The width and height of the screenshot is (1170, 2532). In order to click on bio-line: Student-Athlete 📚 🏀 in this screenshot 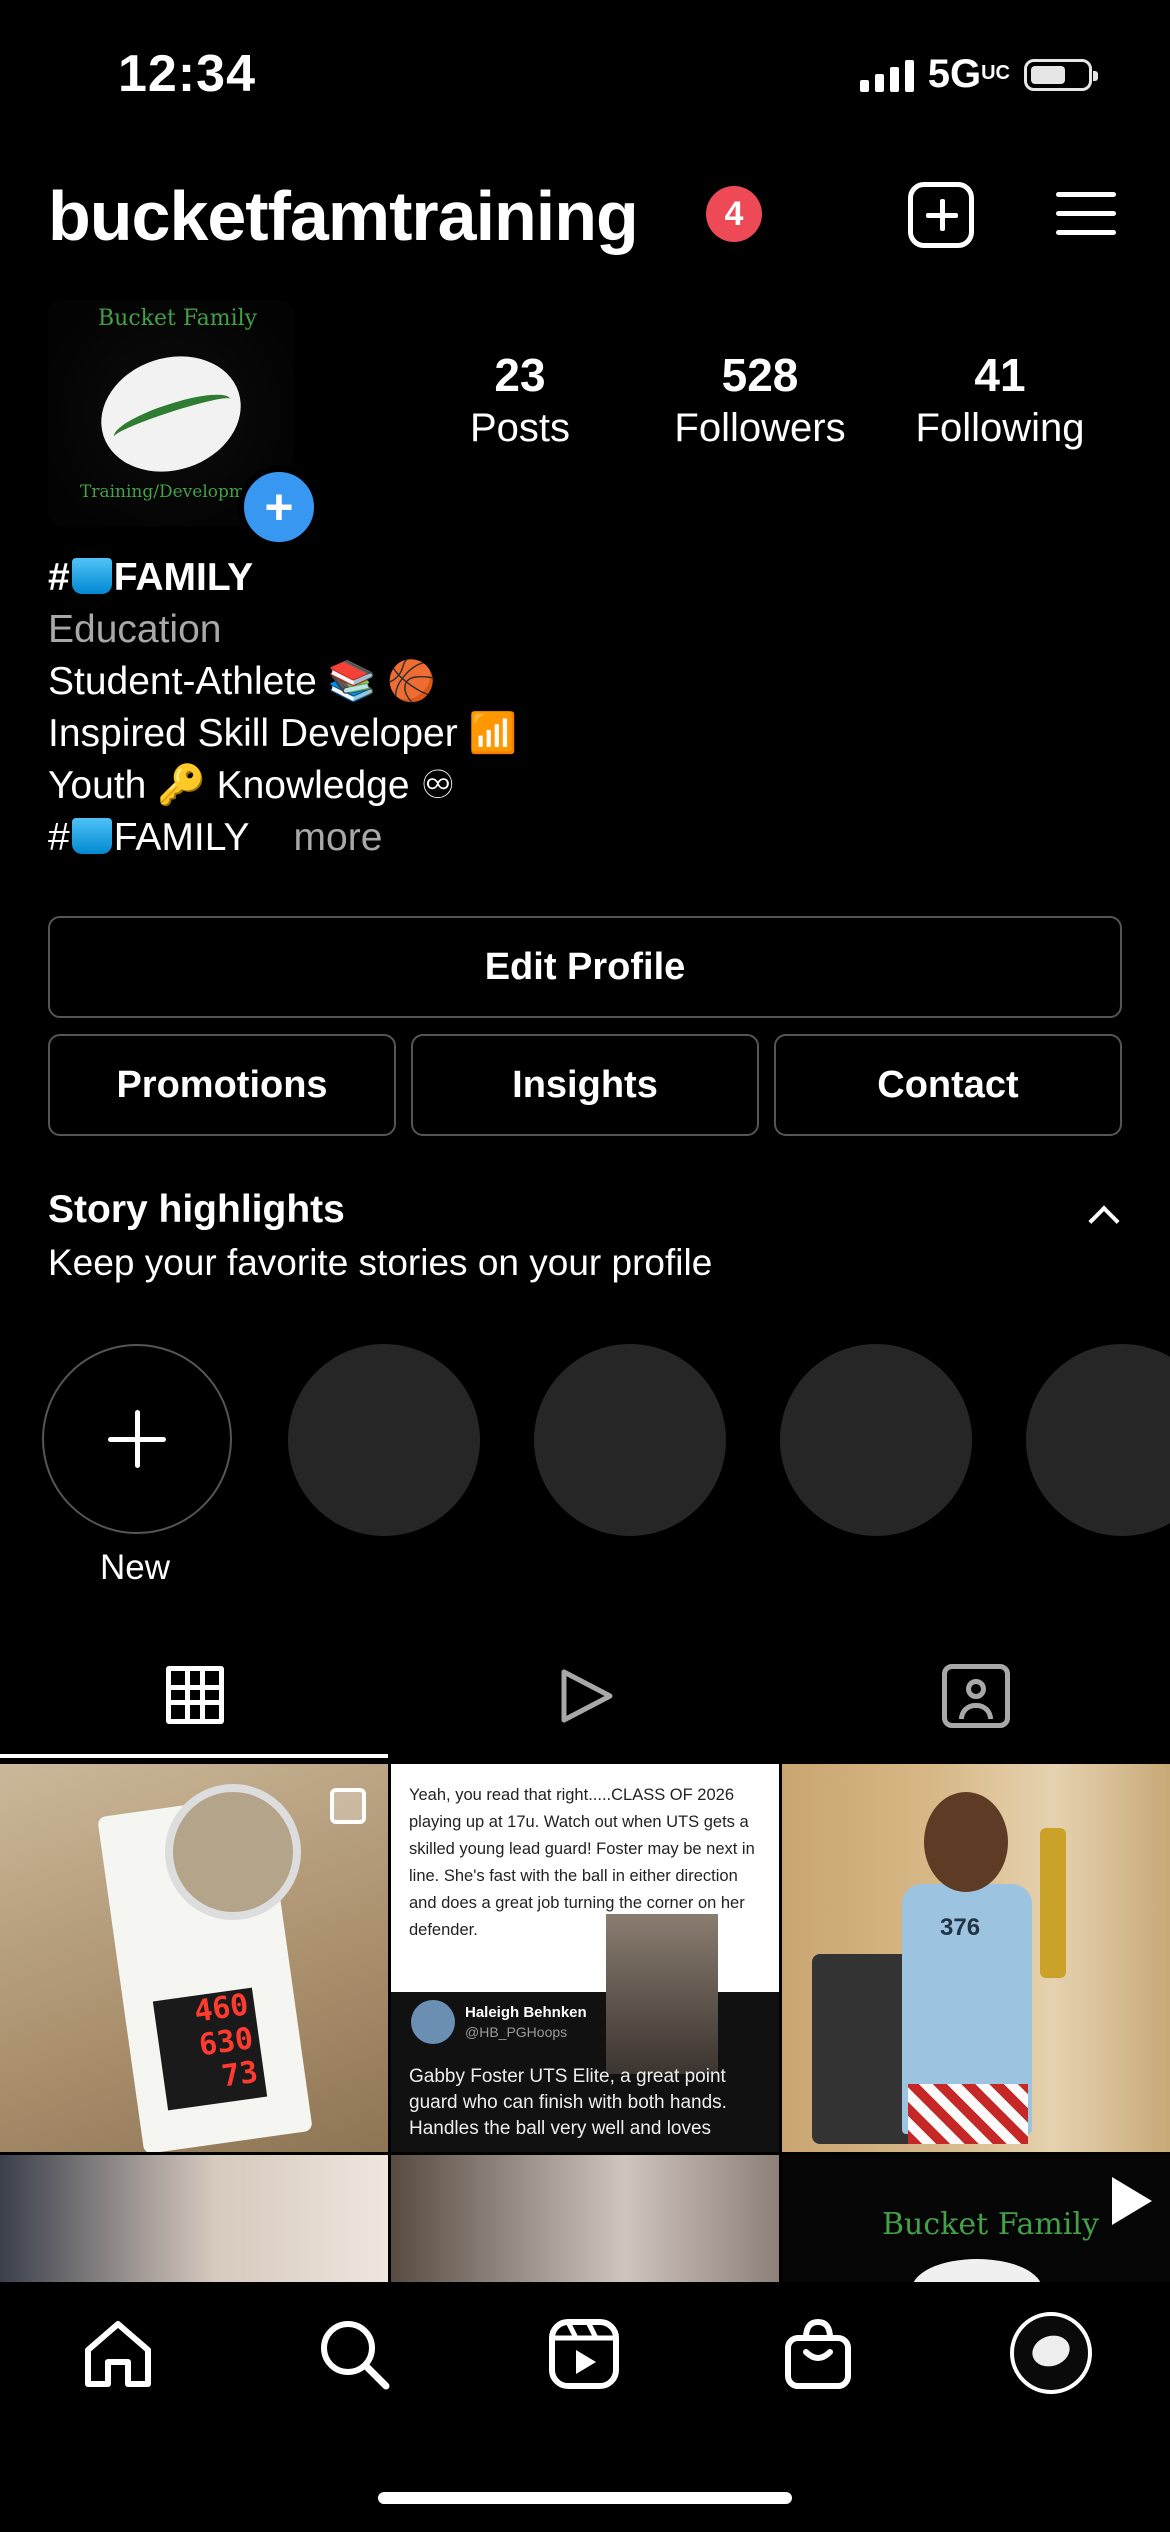, I will do `click(242, 681)`.